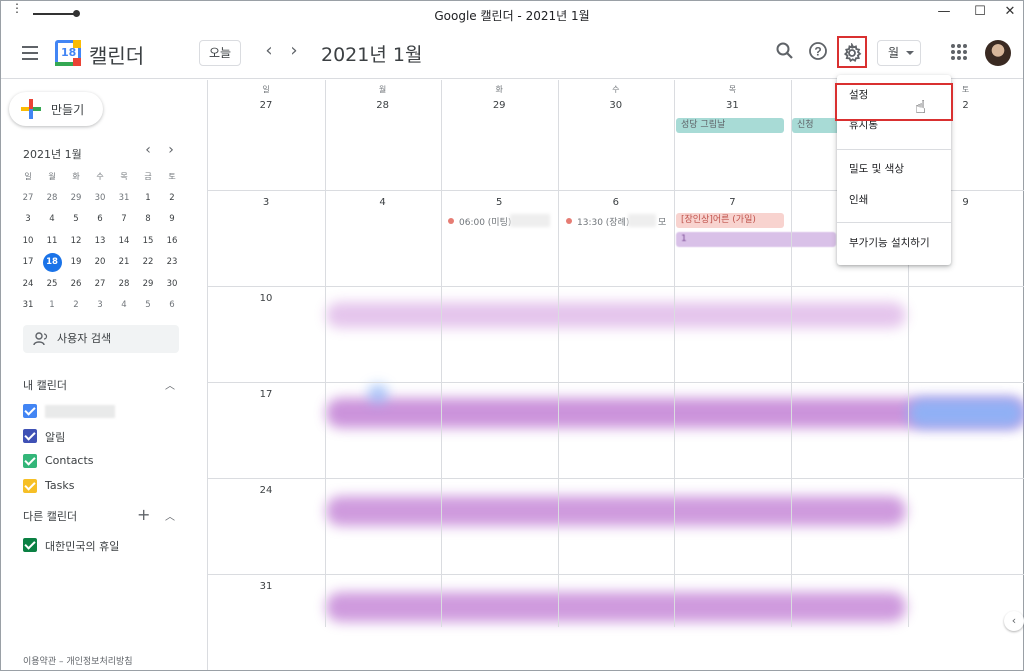  I want to click on day-number: 27, so click(266, 105).